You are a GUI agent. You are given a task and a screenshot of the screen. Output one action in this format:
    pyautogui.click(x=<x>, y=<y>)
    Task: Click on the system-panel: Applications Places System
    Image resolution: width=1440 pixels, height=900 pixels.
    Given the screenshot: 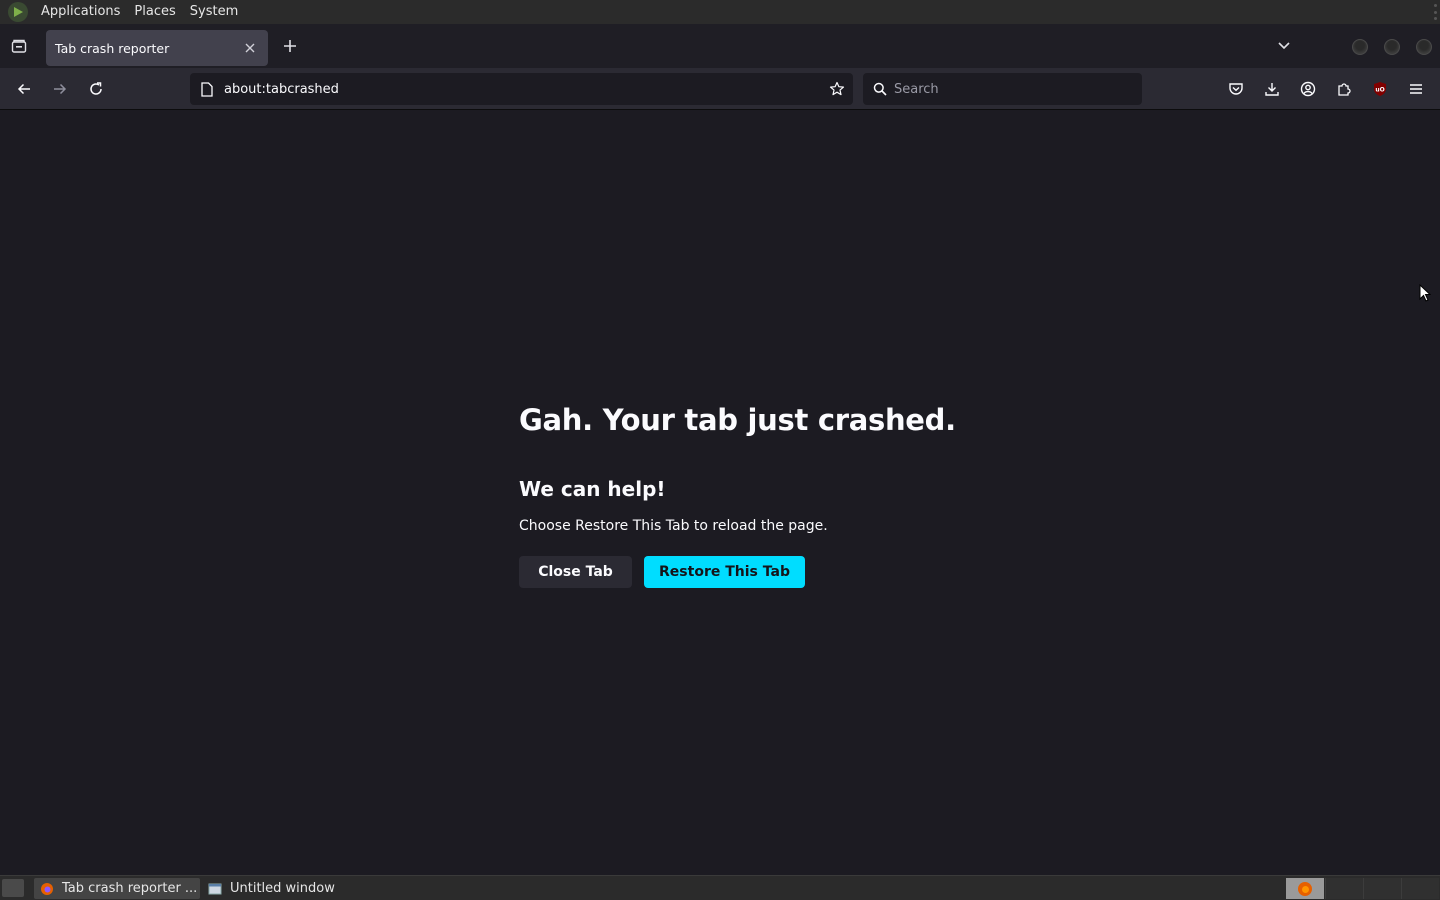 What is the action you would take?
    pyautogui.click(x=720, y=12)
    